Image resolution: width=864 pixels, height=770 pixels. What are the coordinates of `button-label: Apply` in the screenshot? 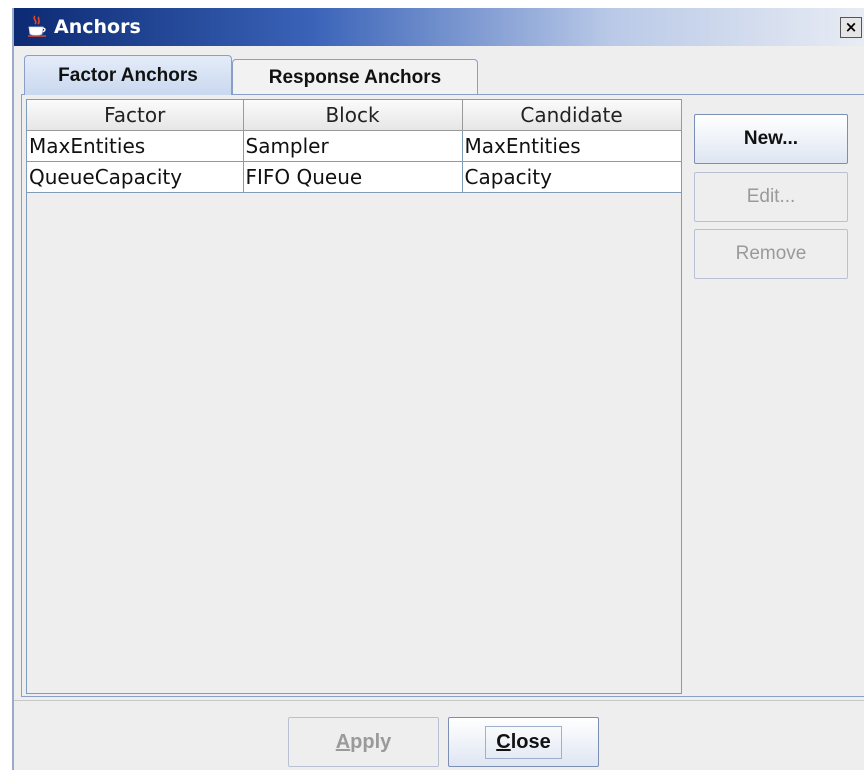 It's located at (363, 741).